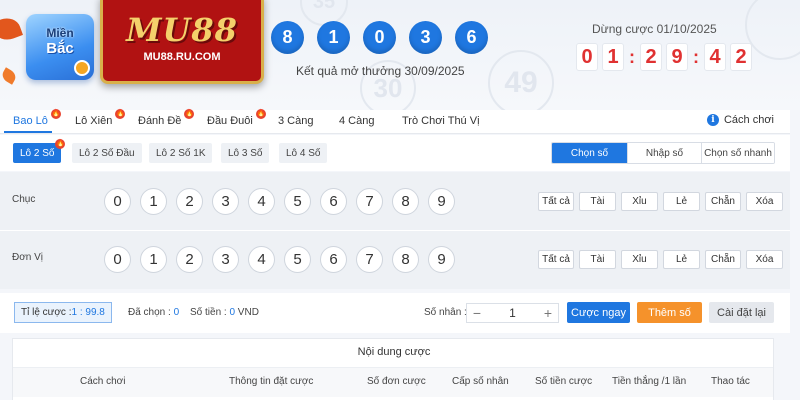 Image resolution: width=800 pixels, height=400 pixels. What do you see at coordinates (176, 312) in the screenshot?
I see `selected-value: 0` at bounding box center [176, 312].